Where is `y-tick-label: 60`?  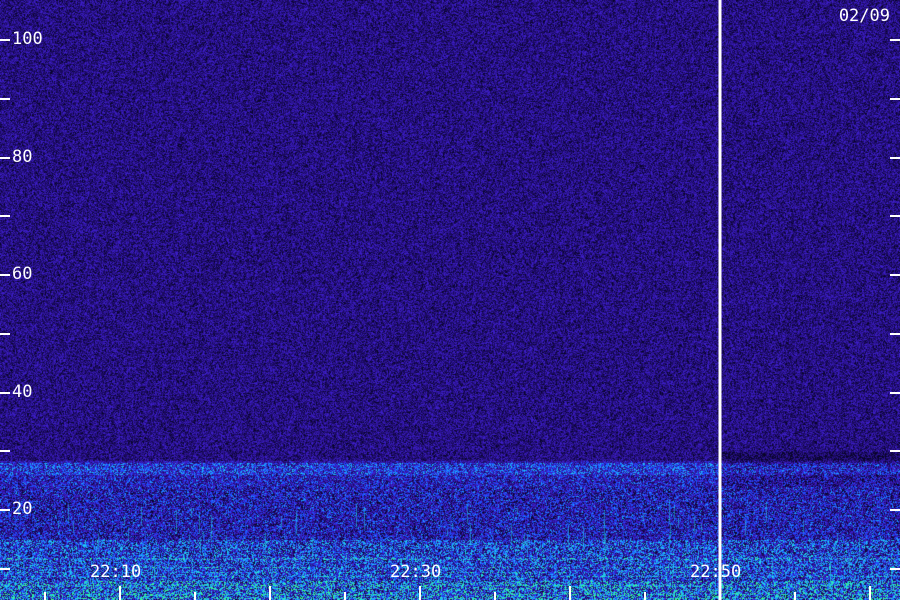 y-tick-label: 60 is located at coordinates (22, 274).